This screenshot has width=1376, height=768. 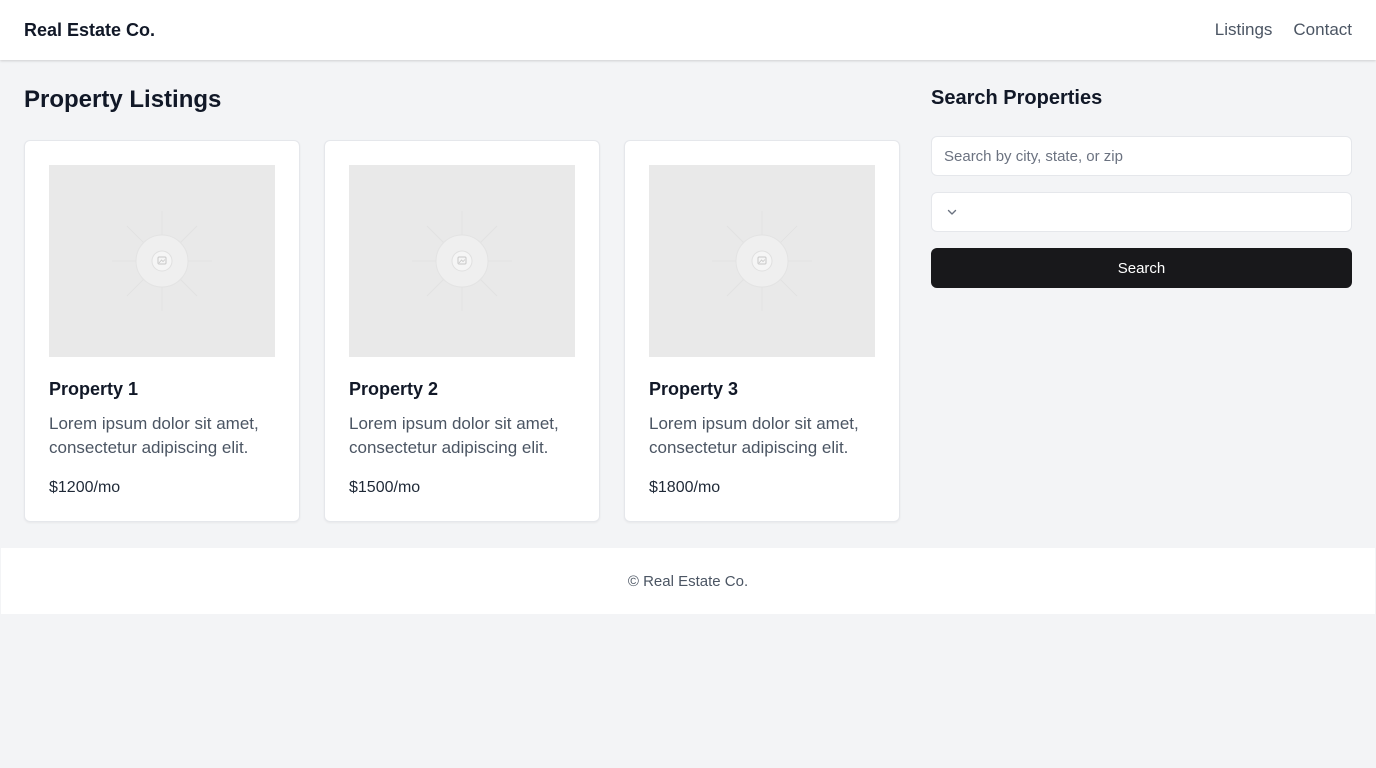 What do you see at coordinates (385, 487) in the screenshot?
I see `property-price: $1500/mo` at bounding box center [385, 487].